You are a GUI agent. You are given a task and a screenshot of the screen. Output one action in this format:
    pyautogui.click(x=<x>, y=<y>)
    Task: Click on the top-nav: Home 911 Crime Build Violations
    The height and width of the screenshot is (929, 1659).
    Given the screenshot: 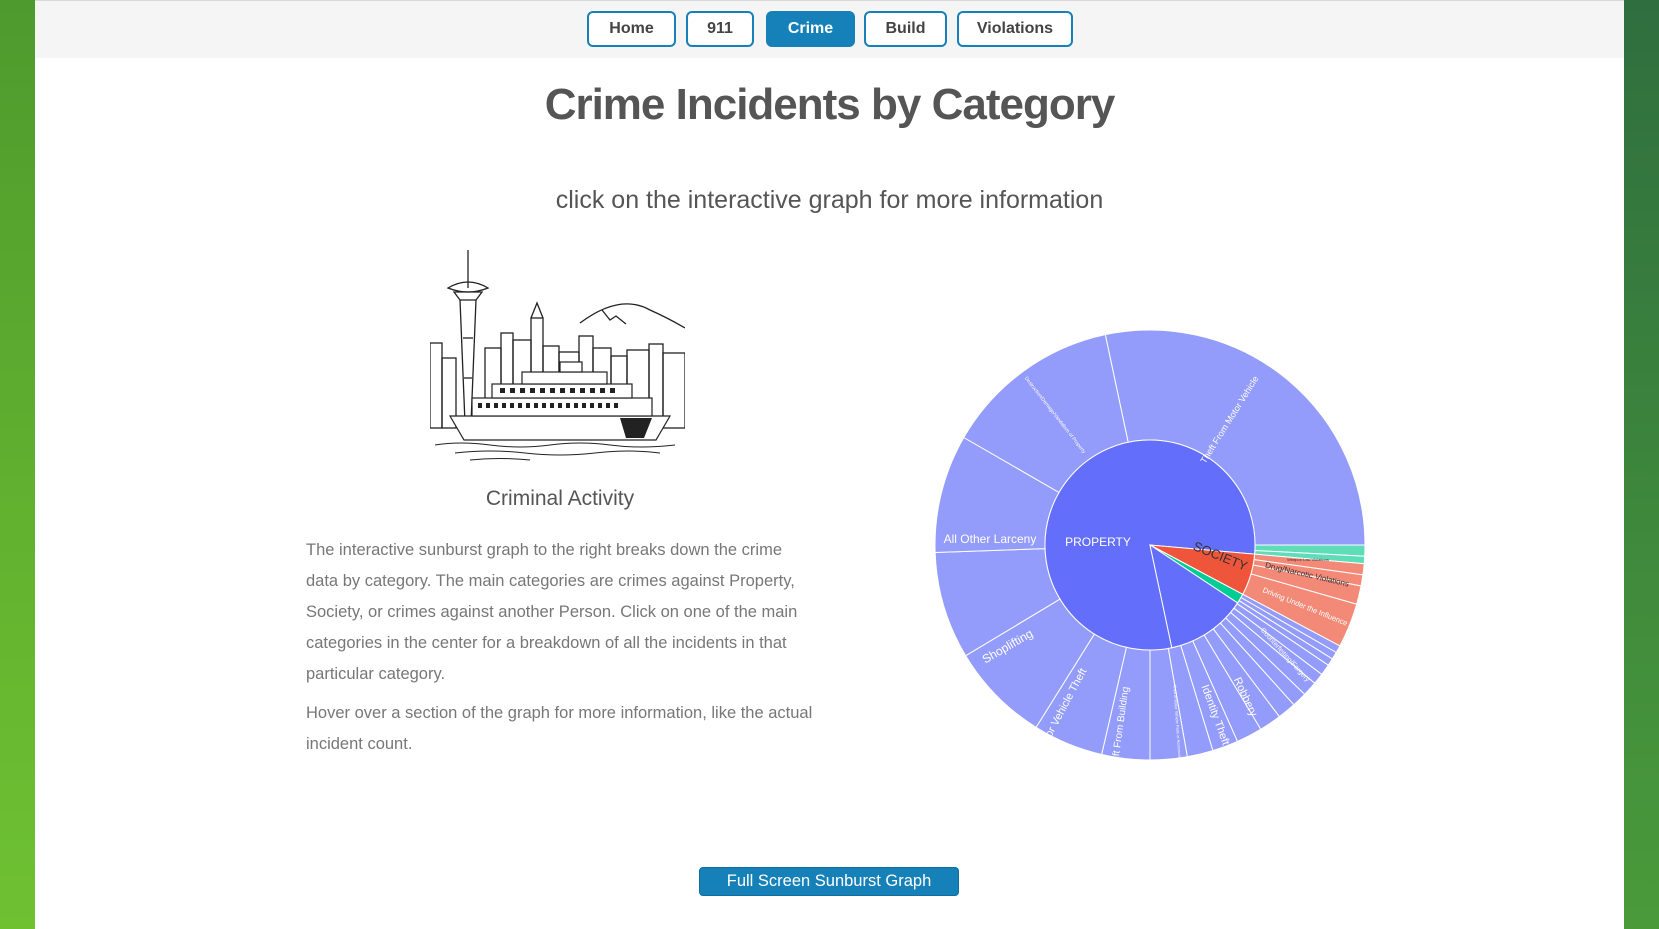 What is the action you would take?
    pyautogui.click(x=829, y=29)
    